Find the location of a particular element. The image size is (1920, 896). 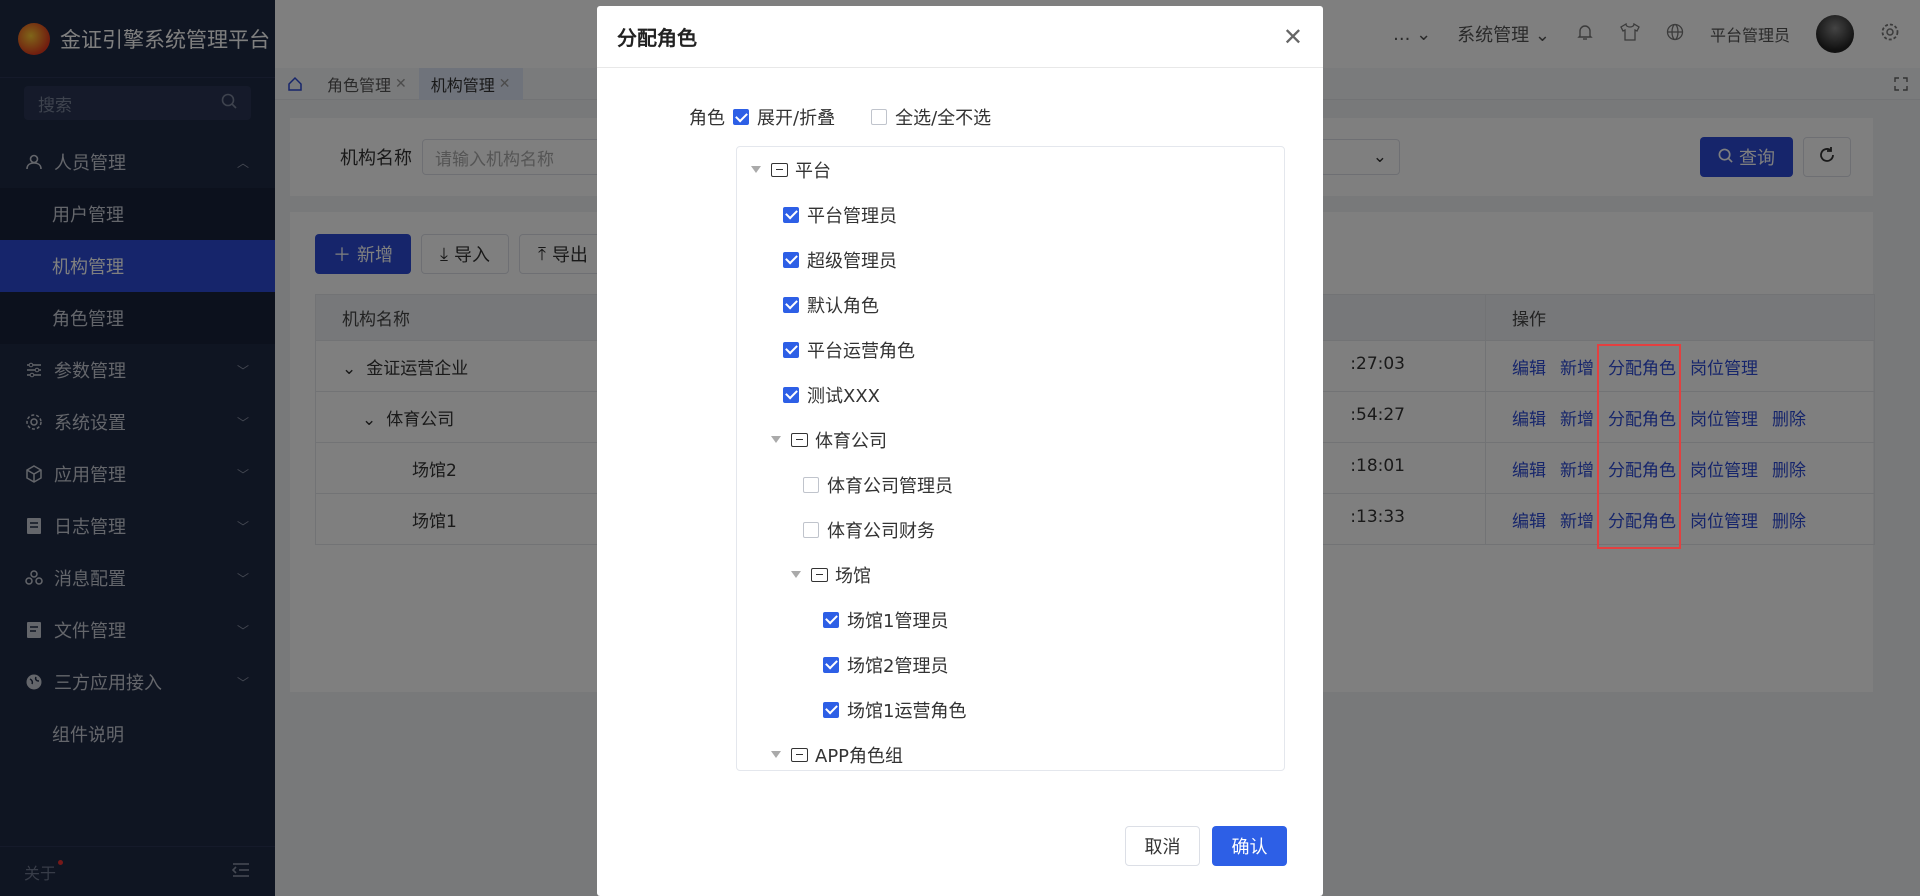

tree-node-label: 平台 is located at coordinates (813, 171).